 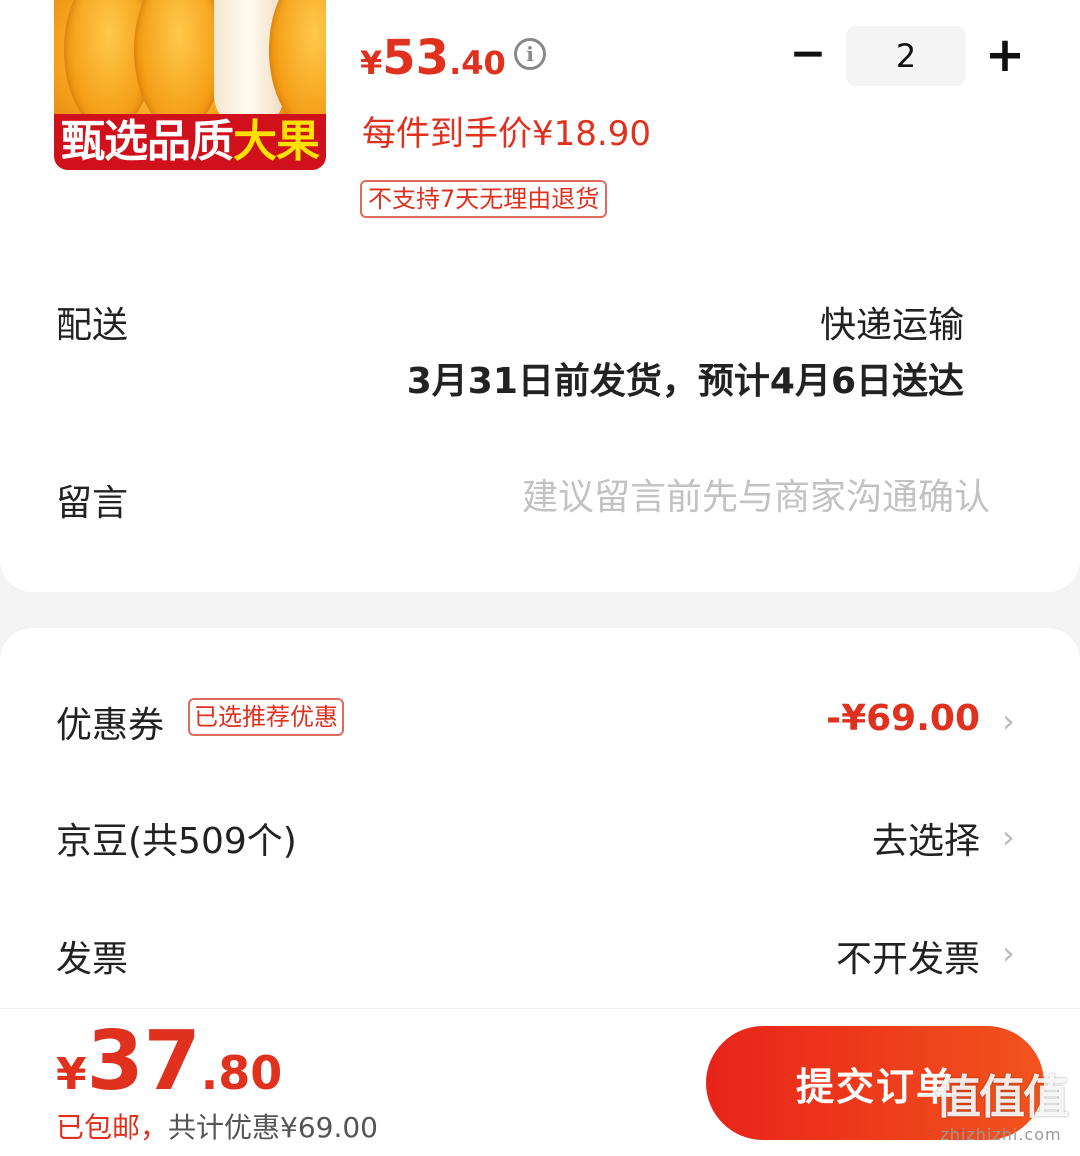 What do you see at coordinates (710, 497) in the screenshot?
I see `message-input` at bounding box center [710, 497].